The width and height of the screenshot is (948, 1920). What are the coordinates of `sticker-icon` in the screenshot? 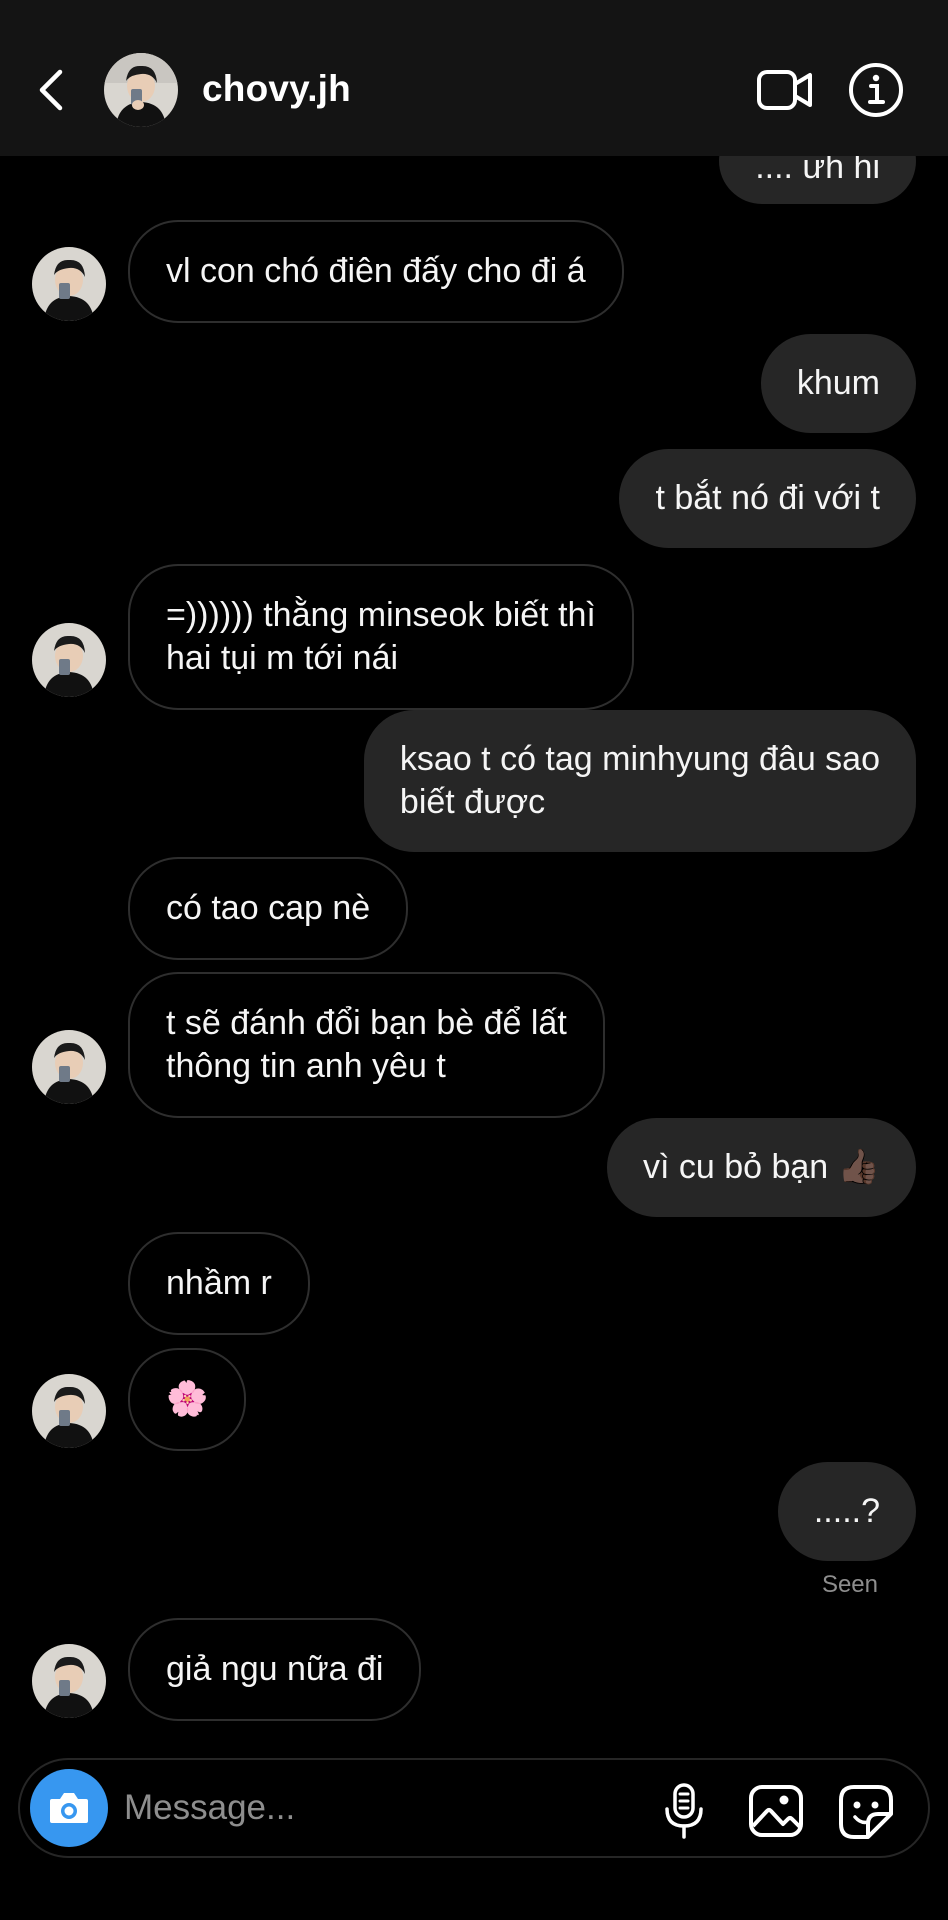 It's located at (866, 1812).